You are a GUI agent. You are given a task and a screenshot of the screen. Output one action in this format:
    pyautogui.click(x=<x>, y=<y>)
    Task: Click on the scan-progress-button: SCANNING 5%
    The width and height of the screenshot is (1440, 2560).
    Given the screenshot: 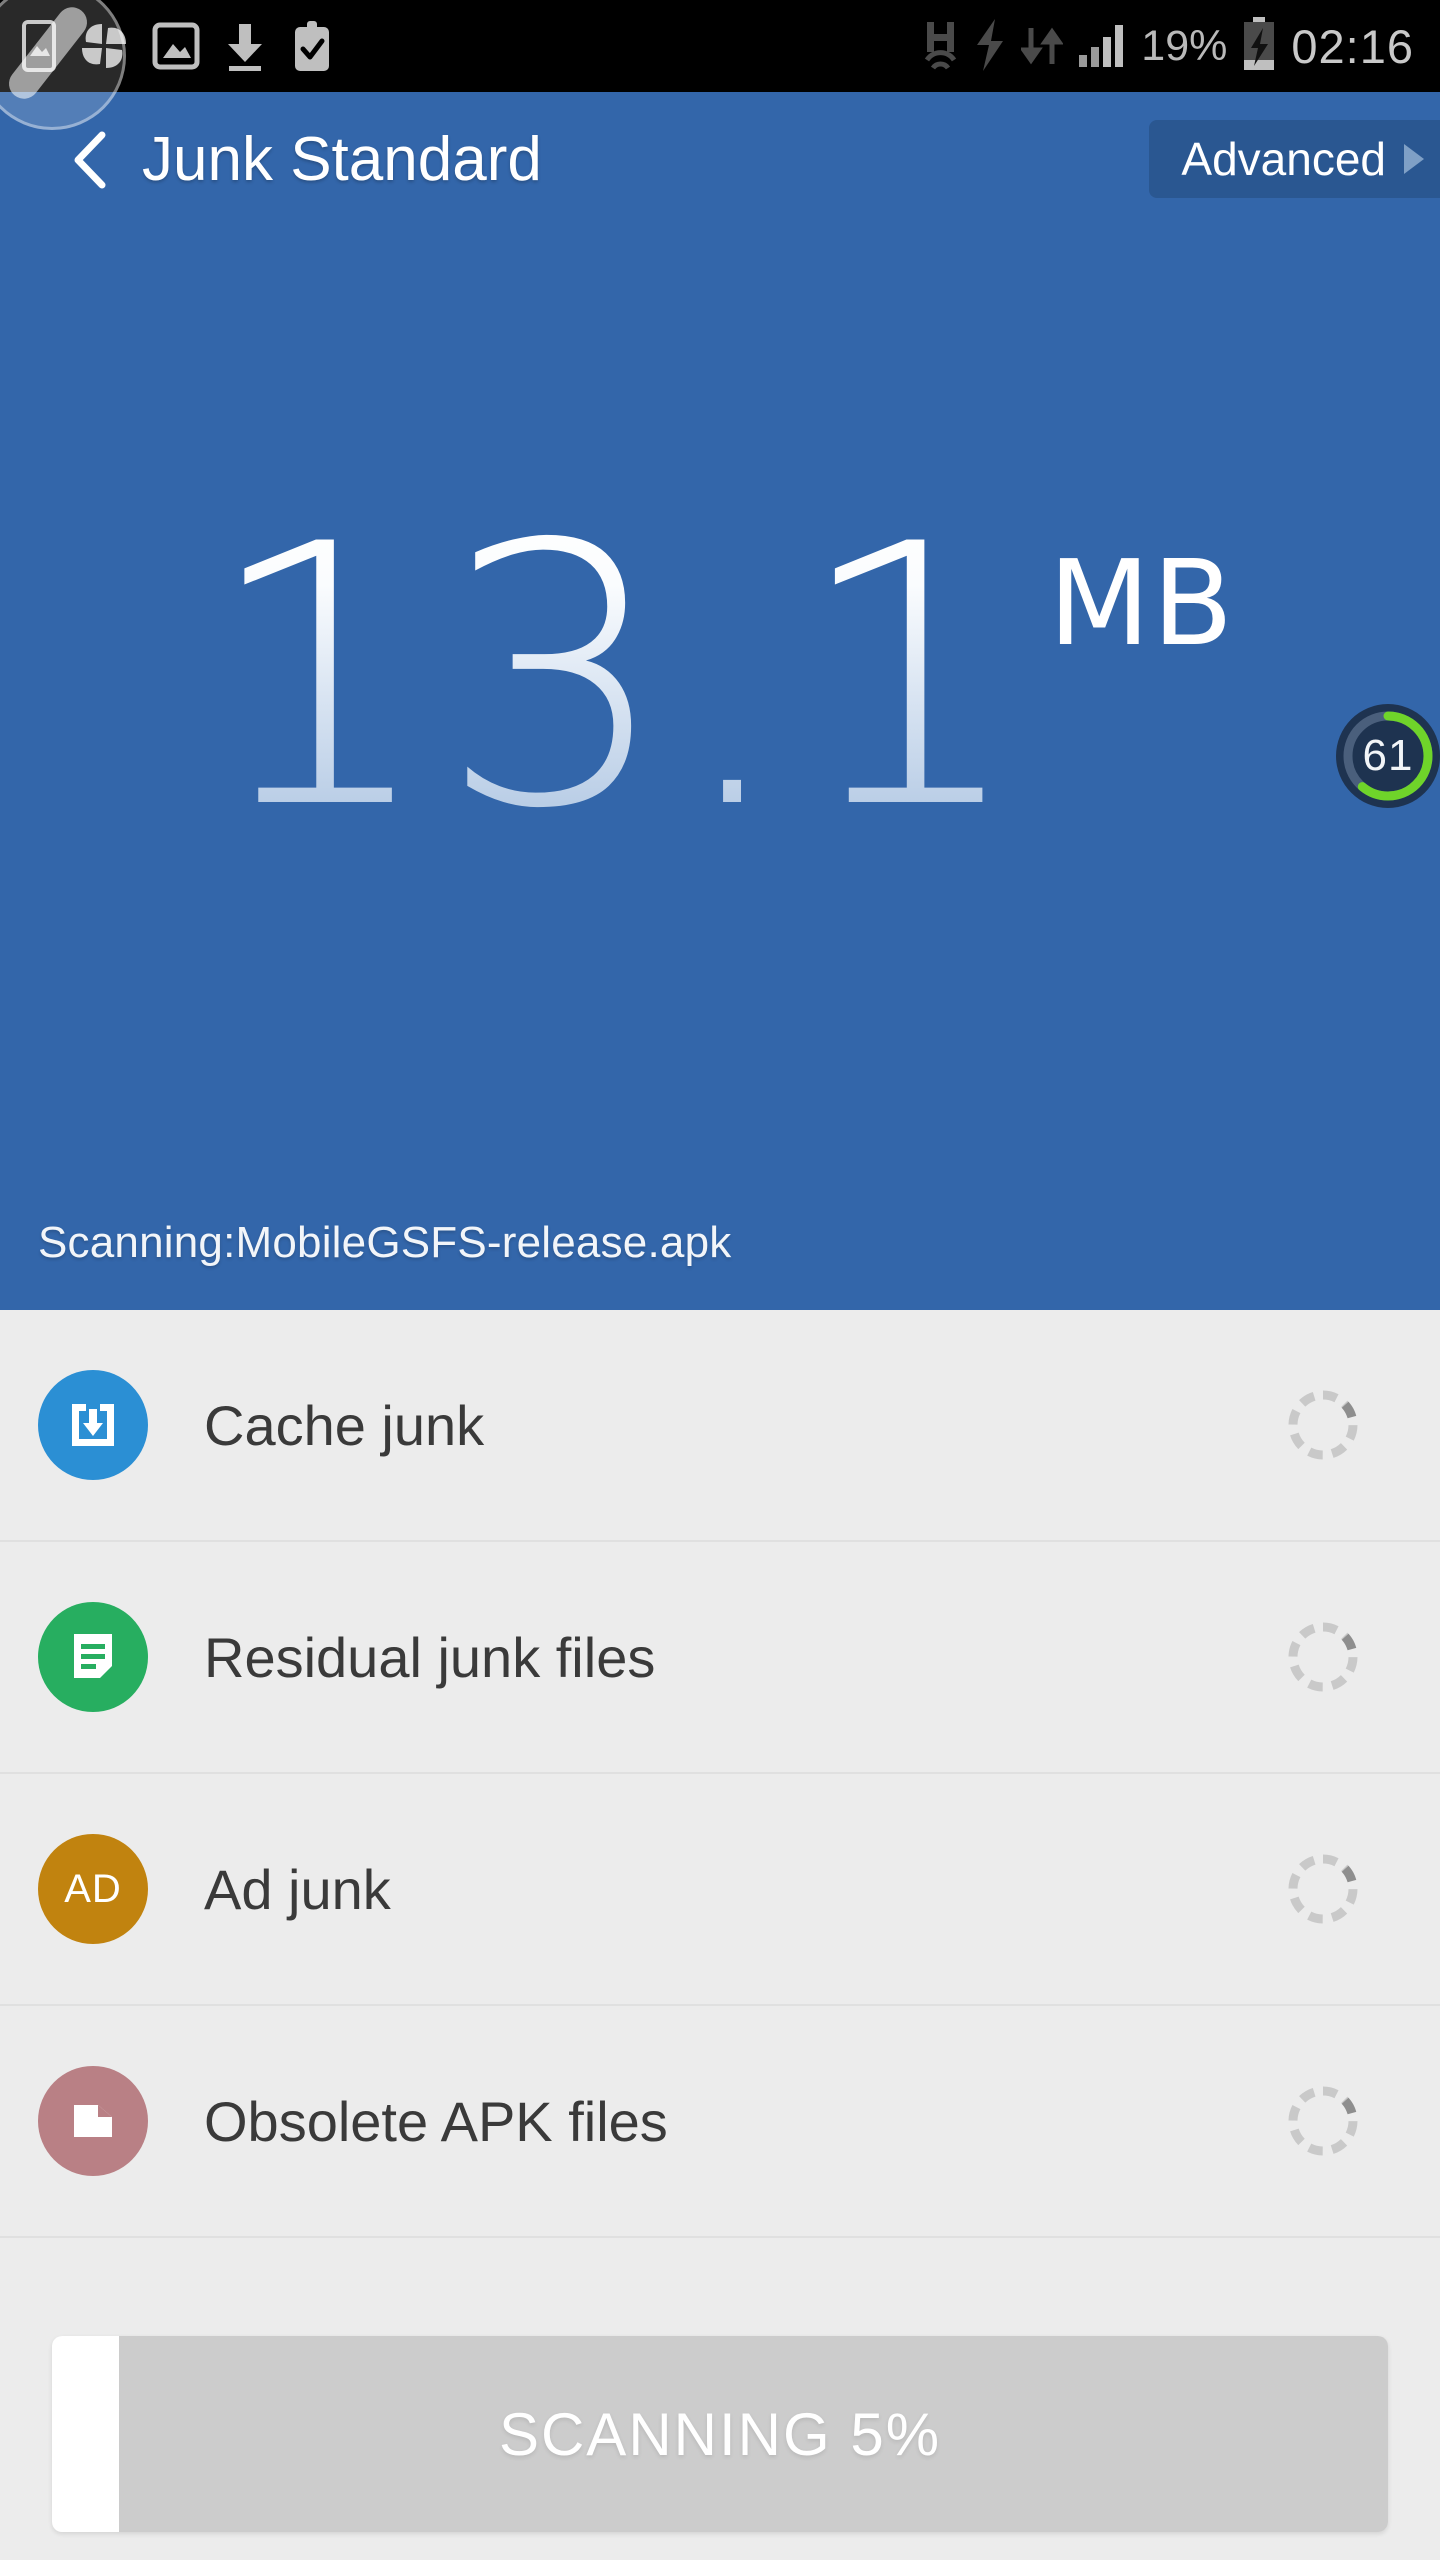 What is the action you would take?
    pyautogui.click(x=720, y=2434)
    